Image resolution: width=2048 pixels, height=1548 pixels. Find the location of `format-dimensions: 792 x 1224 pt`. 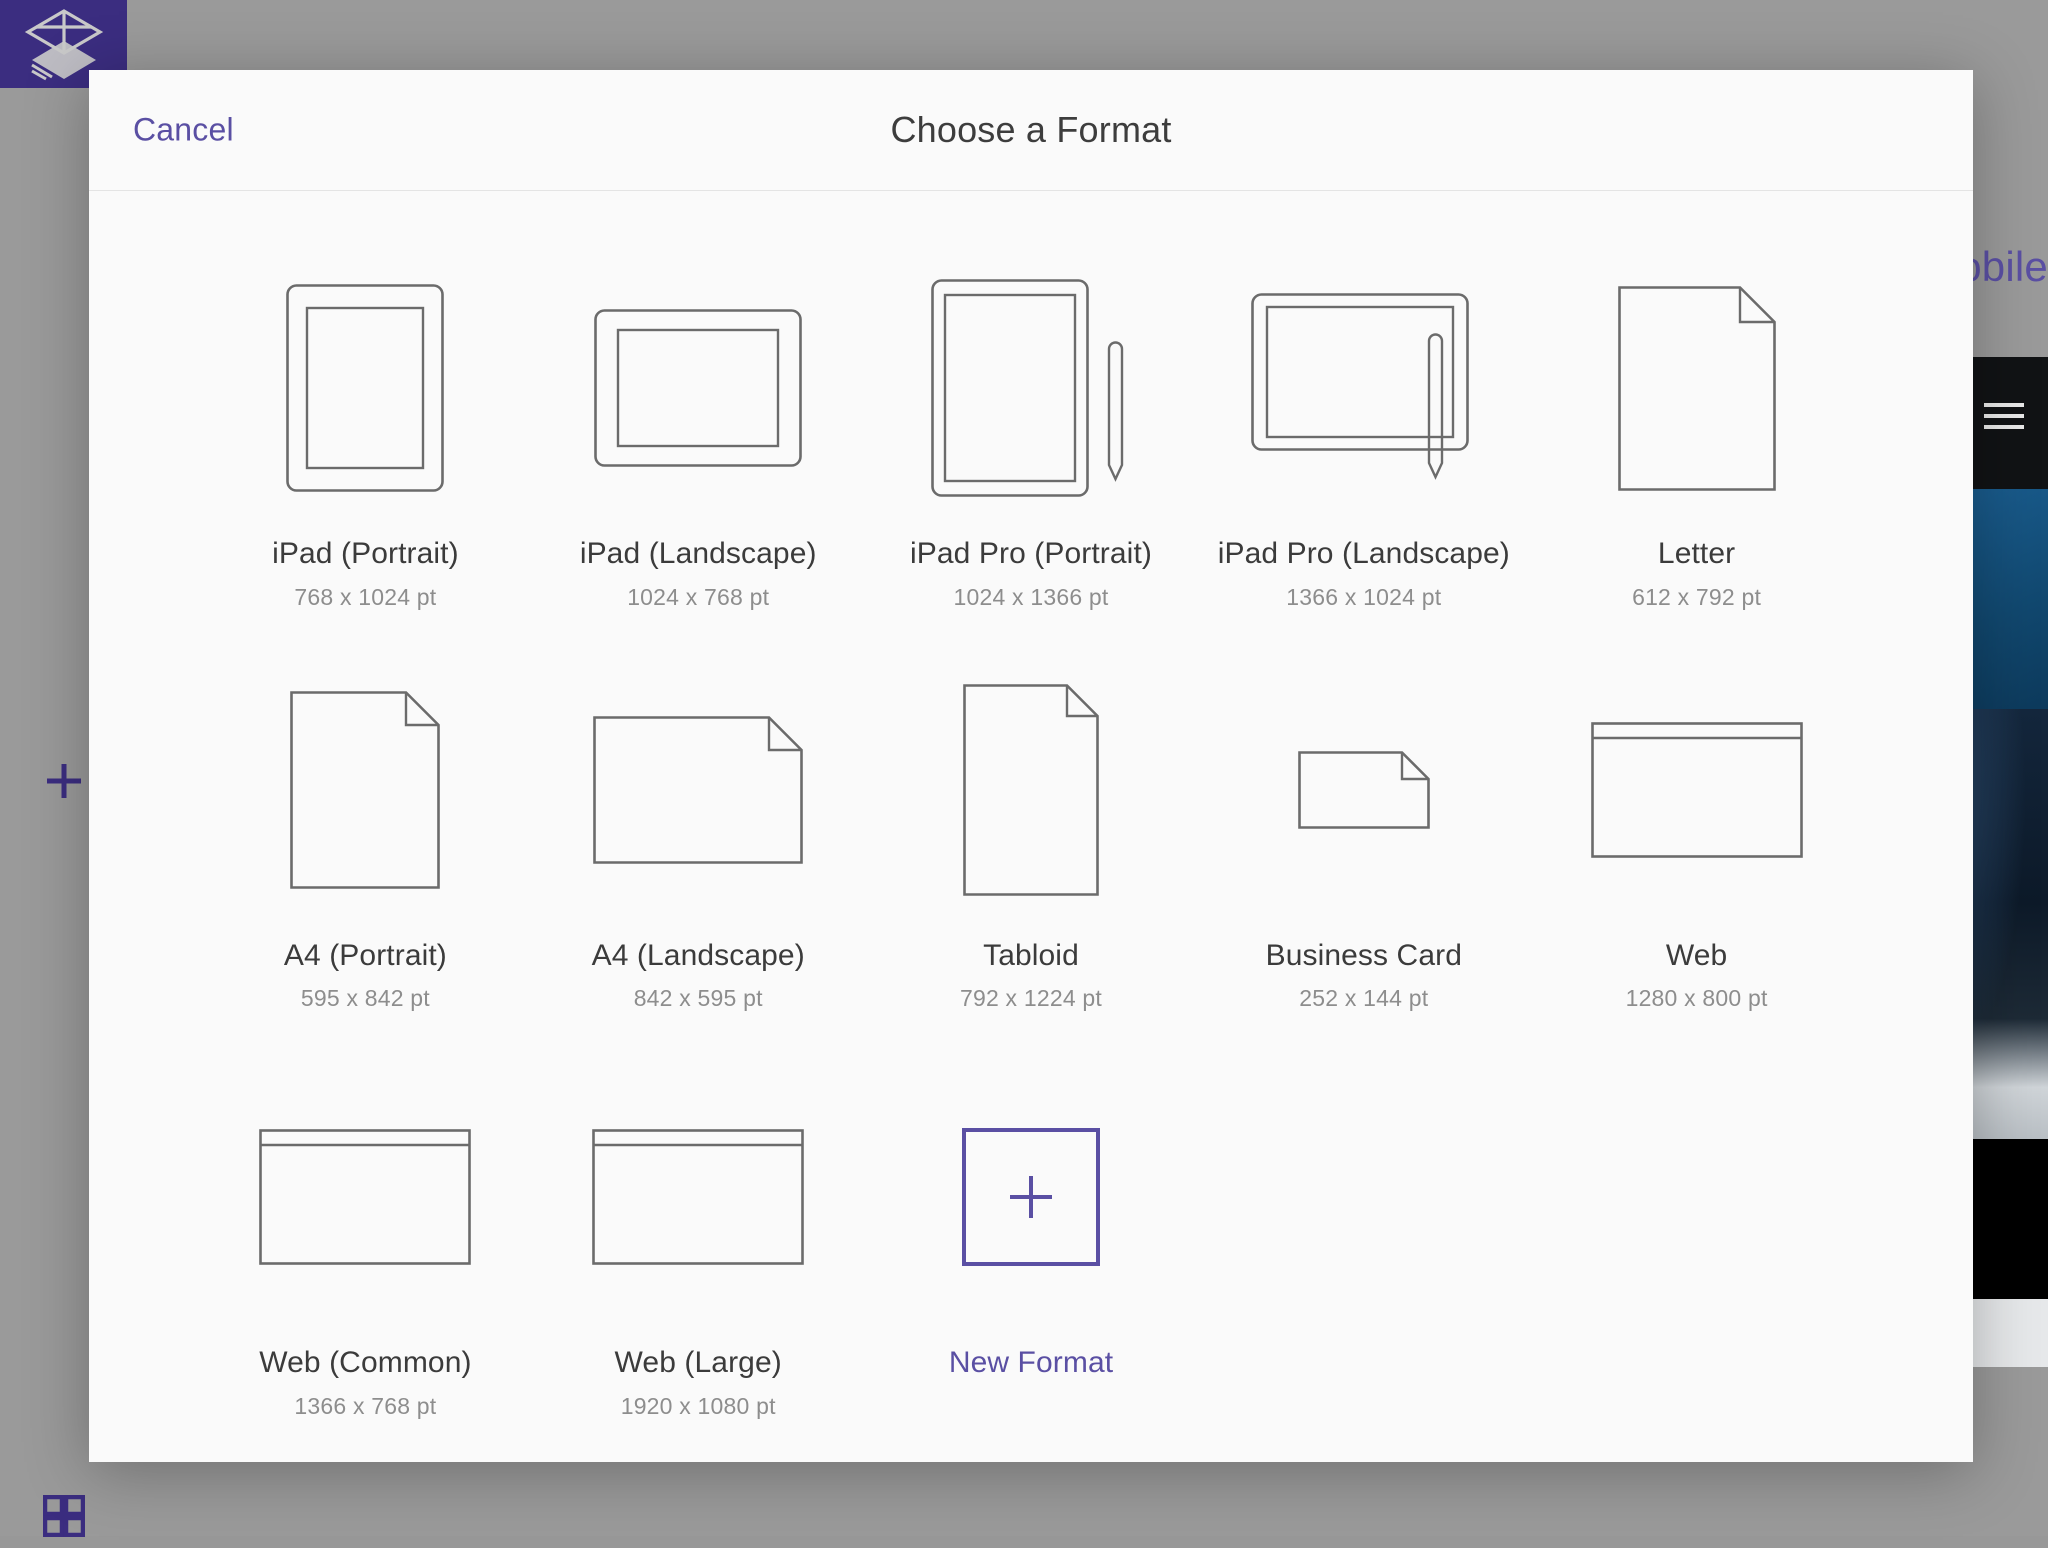

format-dimensions: 792 x 1224 pt is located at coordinates (1031, 998).